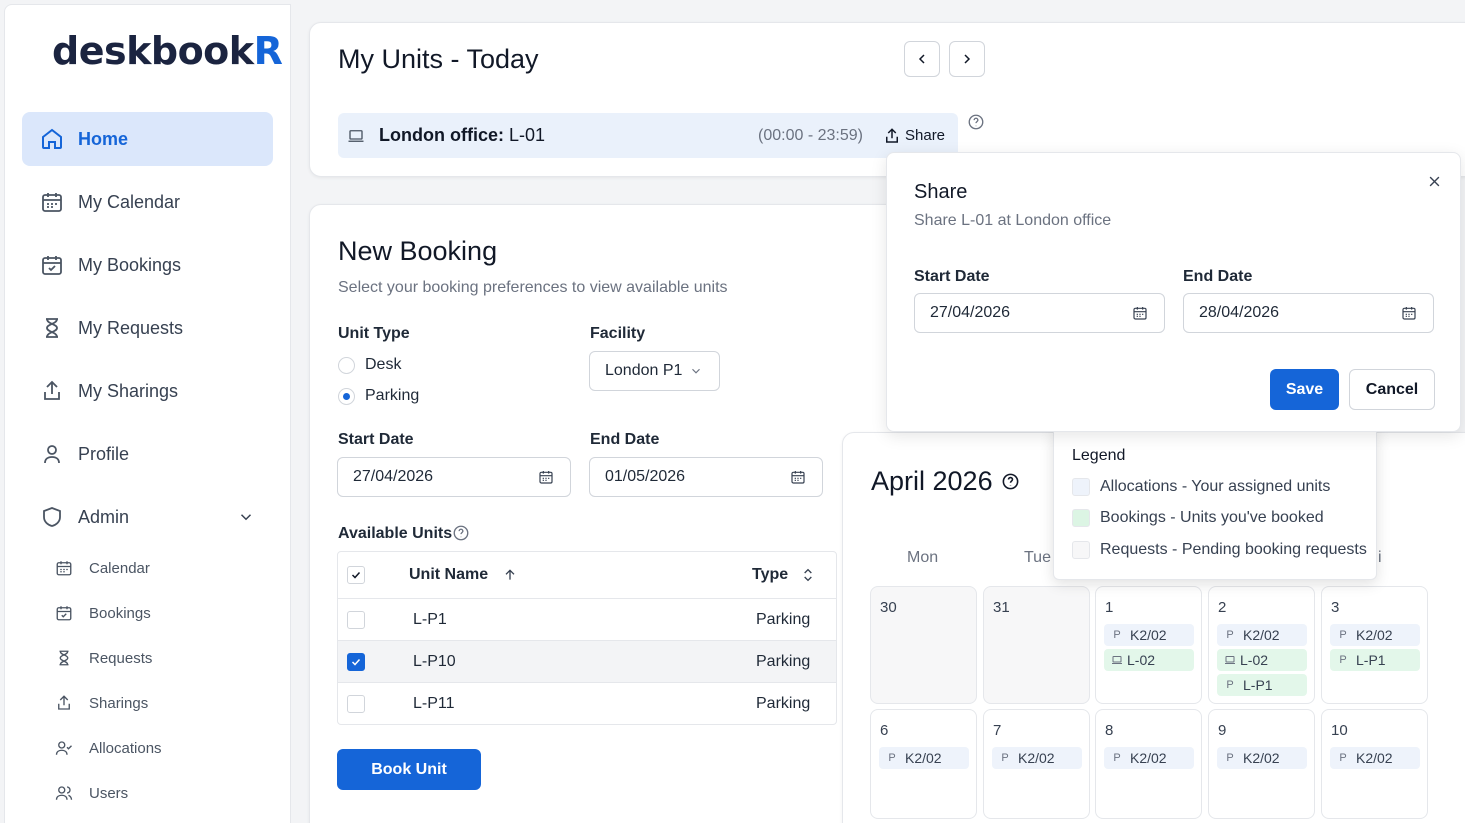  I want to click on calendar-day: 1 P K2/02 L-02, so click(1148, 645).